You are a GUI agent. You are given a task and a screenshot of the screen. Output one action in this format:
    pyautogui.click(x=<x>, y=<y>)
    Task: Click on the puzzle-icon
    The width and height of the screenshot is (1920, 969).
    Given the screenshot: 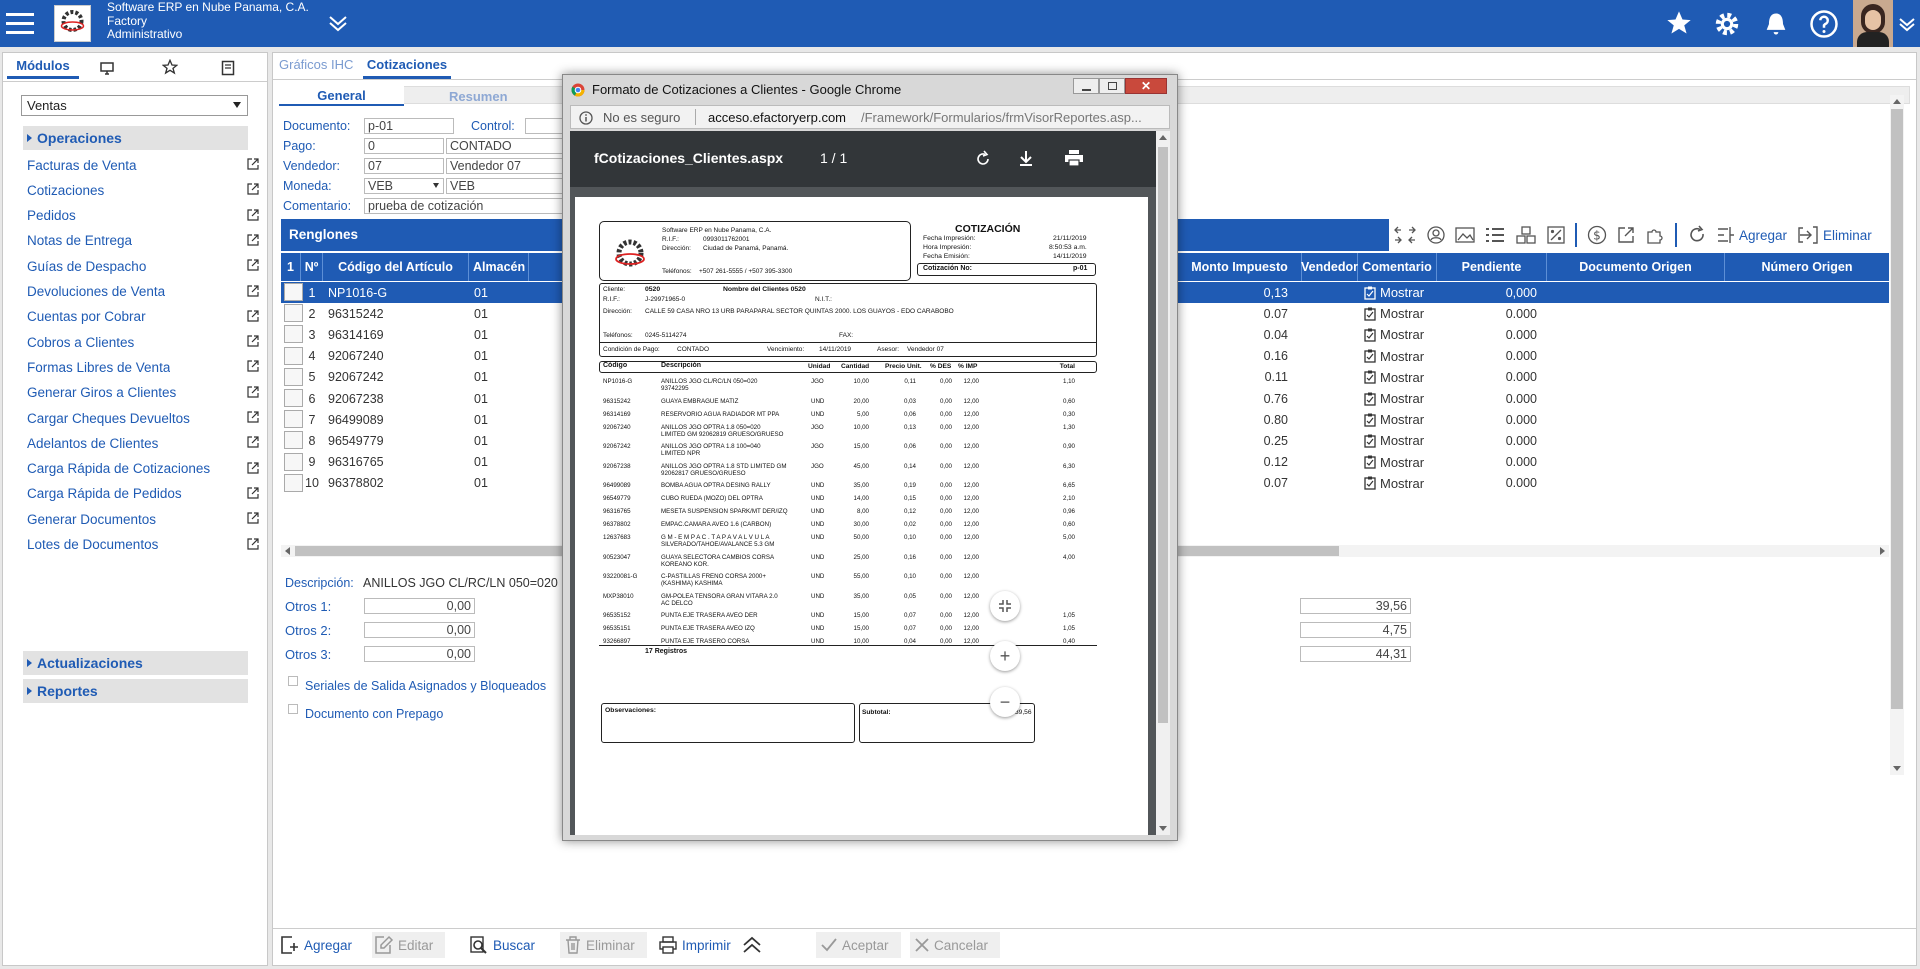 What is the action you would take?
    pyautogui.click(x=1655, y=235)
    